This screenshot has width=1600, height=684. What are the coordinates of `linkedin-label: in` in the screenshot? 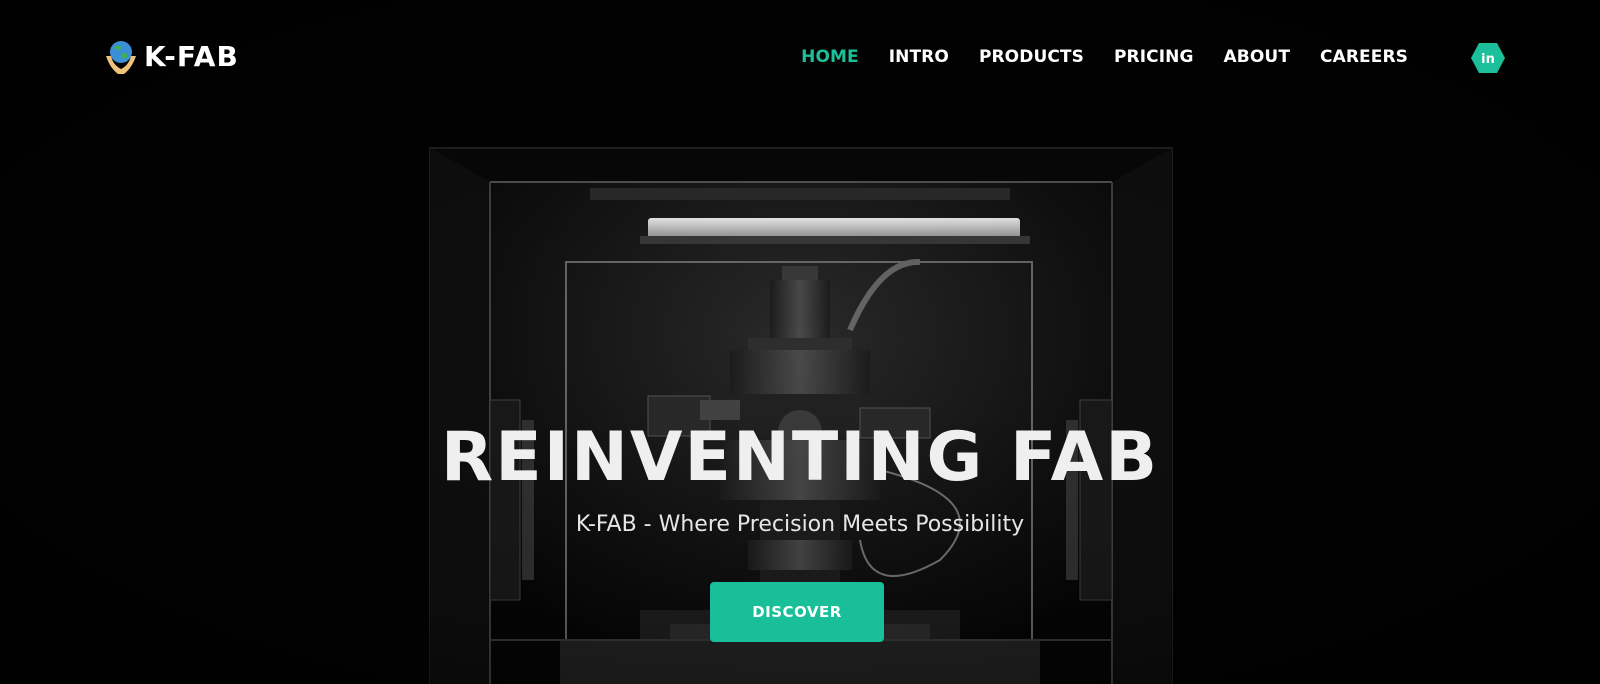 It's located at (1488, 59).